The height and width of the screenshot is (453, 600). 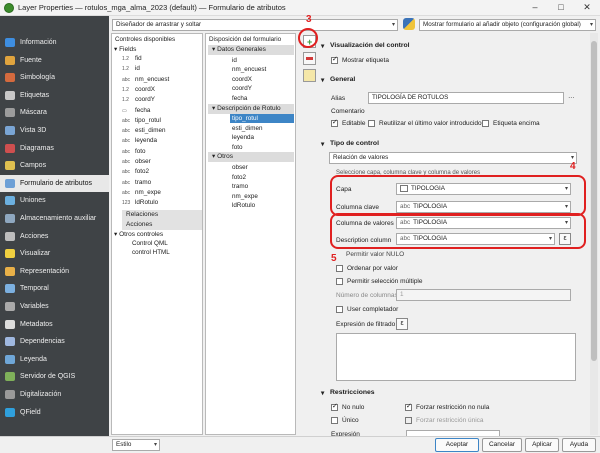 I want to click on not-null-checkbox, so click(x=334, y=406).